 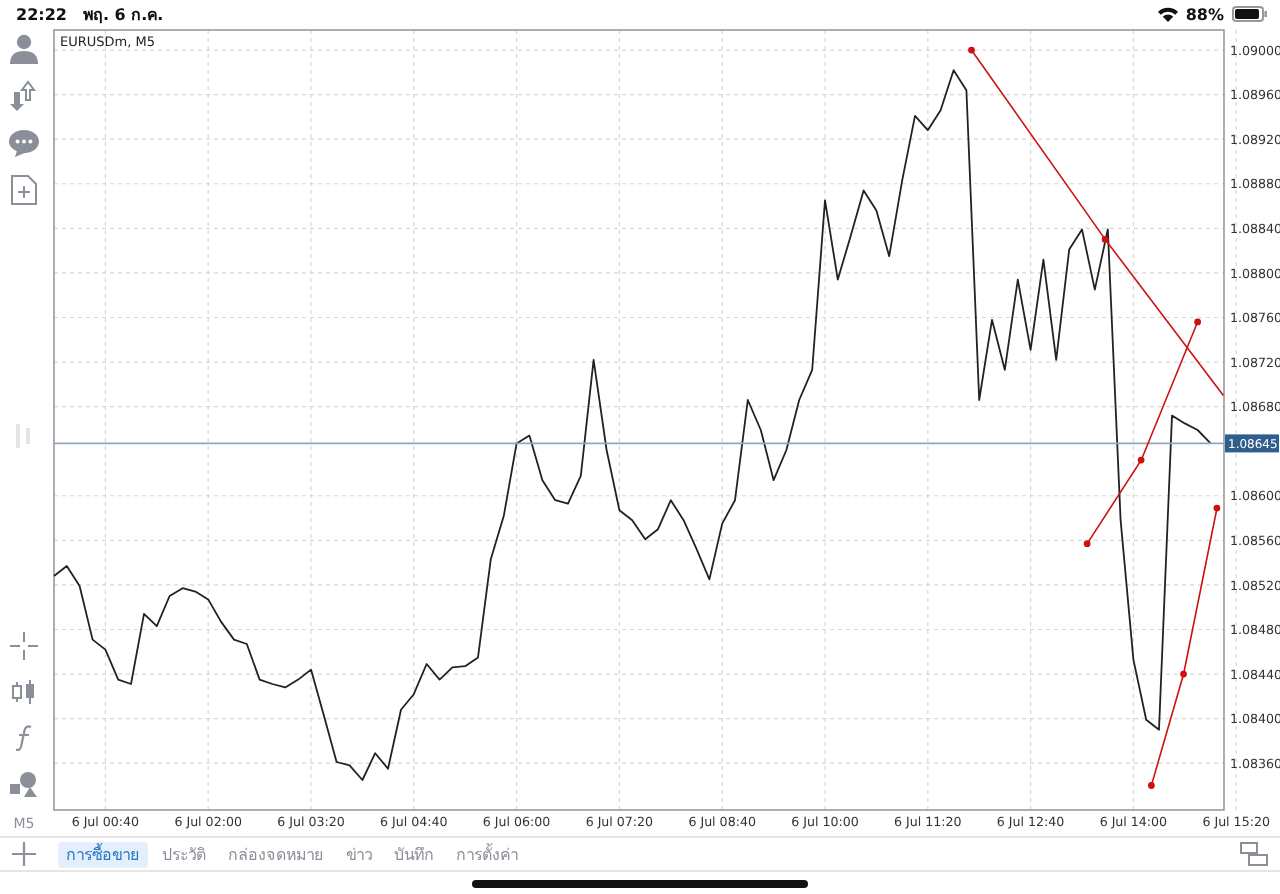 What do you see at coordinates (123, 15) in the screenshot?
I see `date-text: พฤ. 6 ก.ค.` at bounding box center [123, 15].